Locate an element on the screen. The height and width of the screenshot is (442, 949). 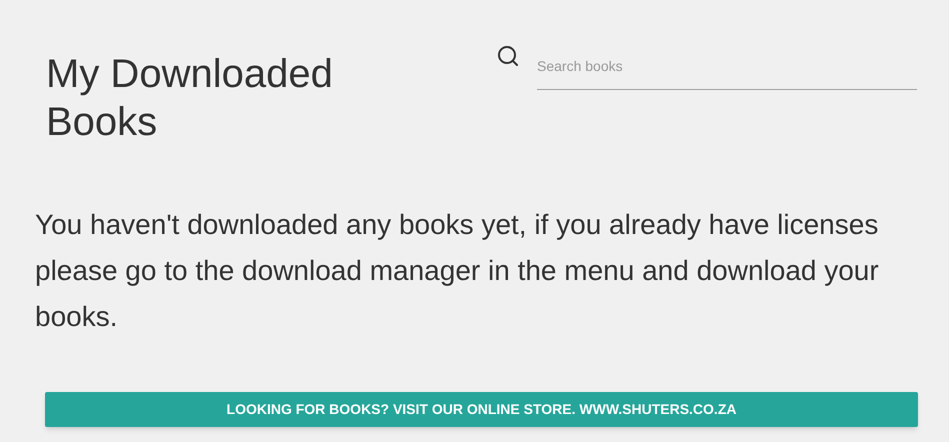
store-button: LOOKING FOR BOOKS? VISIT OUR ONLINE STORE. WWW.SHUTERS.CO.ZA is located at coordinates (481, 409).